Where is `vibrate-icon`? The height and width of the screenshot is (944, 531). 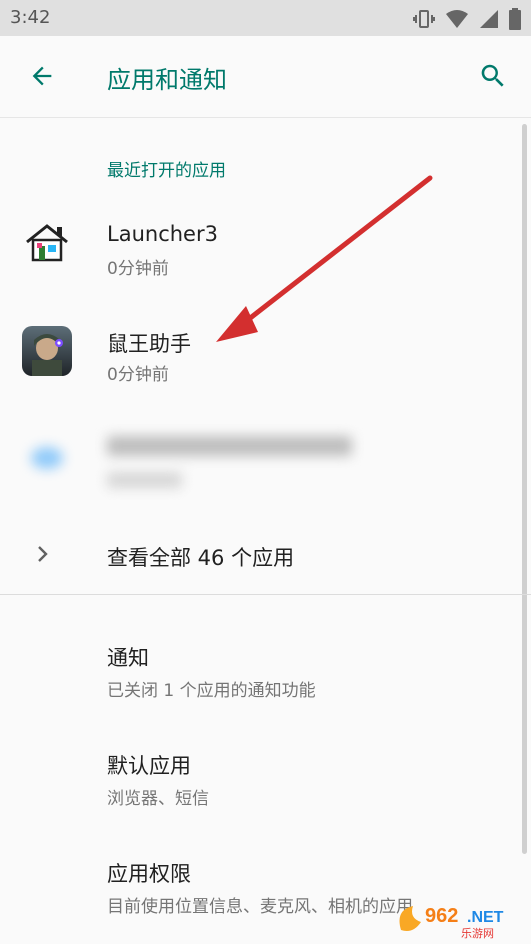 vibrate-icon is located at coordinates (424, 21).